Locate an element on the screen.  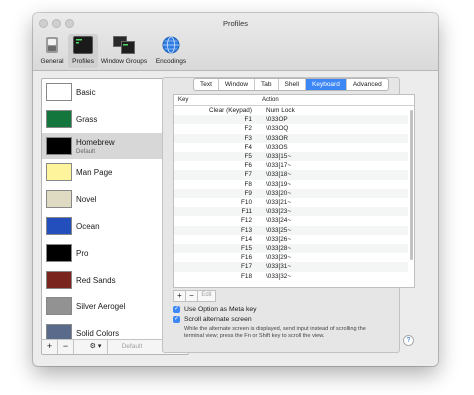
toolbar-general-label: General is located at coordinates (52, 61).